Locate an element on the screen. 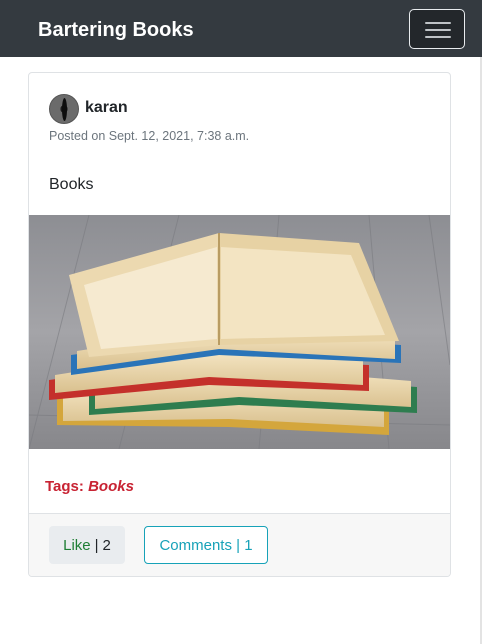 This screenshot has width=482, height=644. post-body-text: Books is located at coordinates (71, 184).